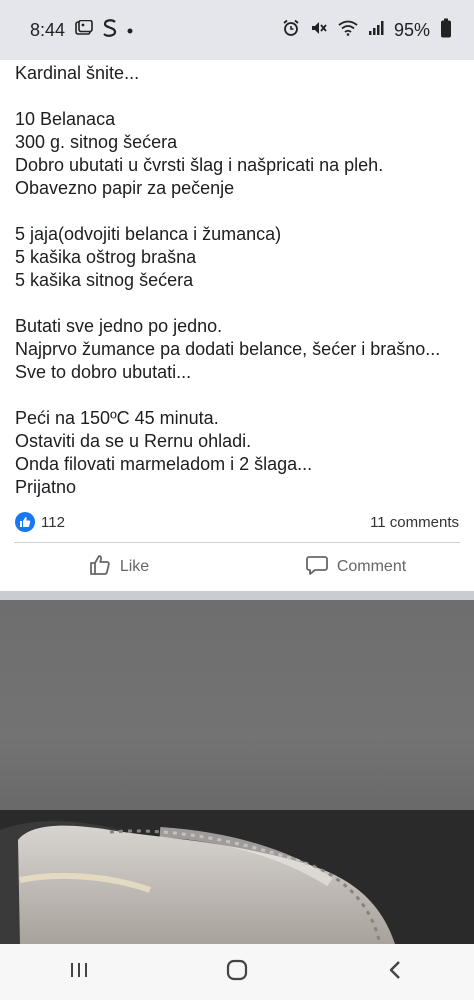  Describe the element at coordinates (237, 522) in the screenshot. I see `reactions-bar: 112 11 comments` at that location.